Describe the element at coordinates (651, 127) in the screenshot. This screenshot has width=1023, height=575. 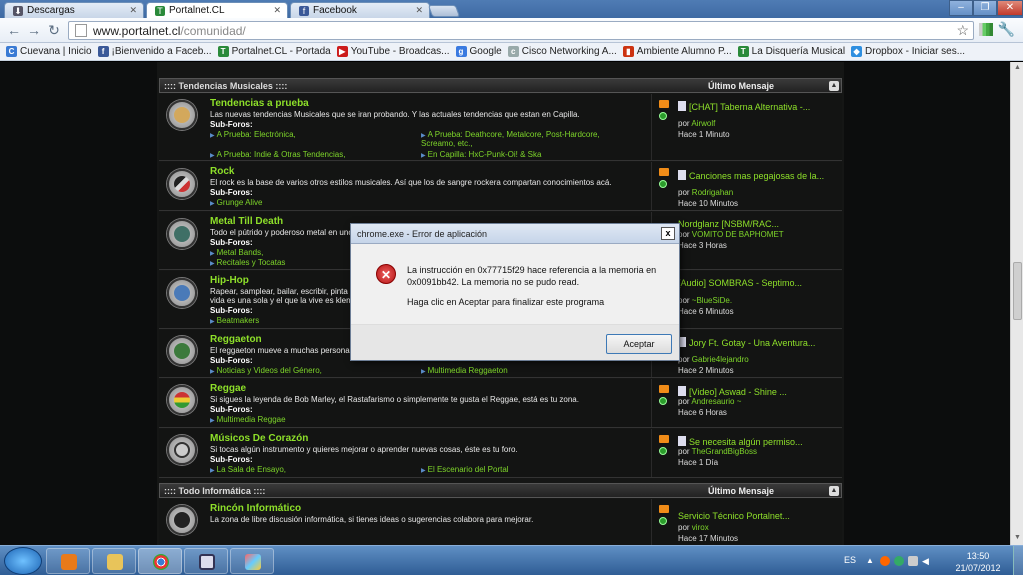
I see `column-divider` at that location.